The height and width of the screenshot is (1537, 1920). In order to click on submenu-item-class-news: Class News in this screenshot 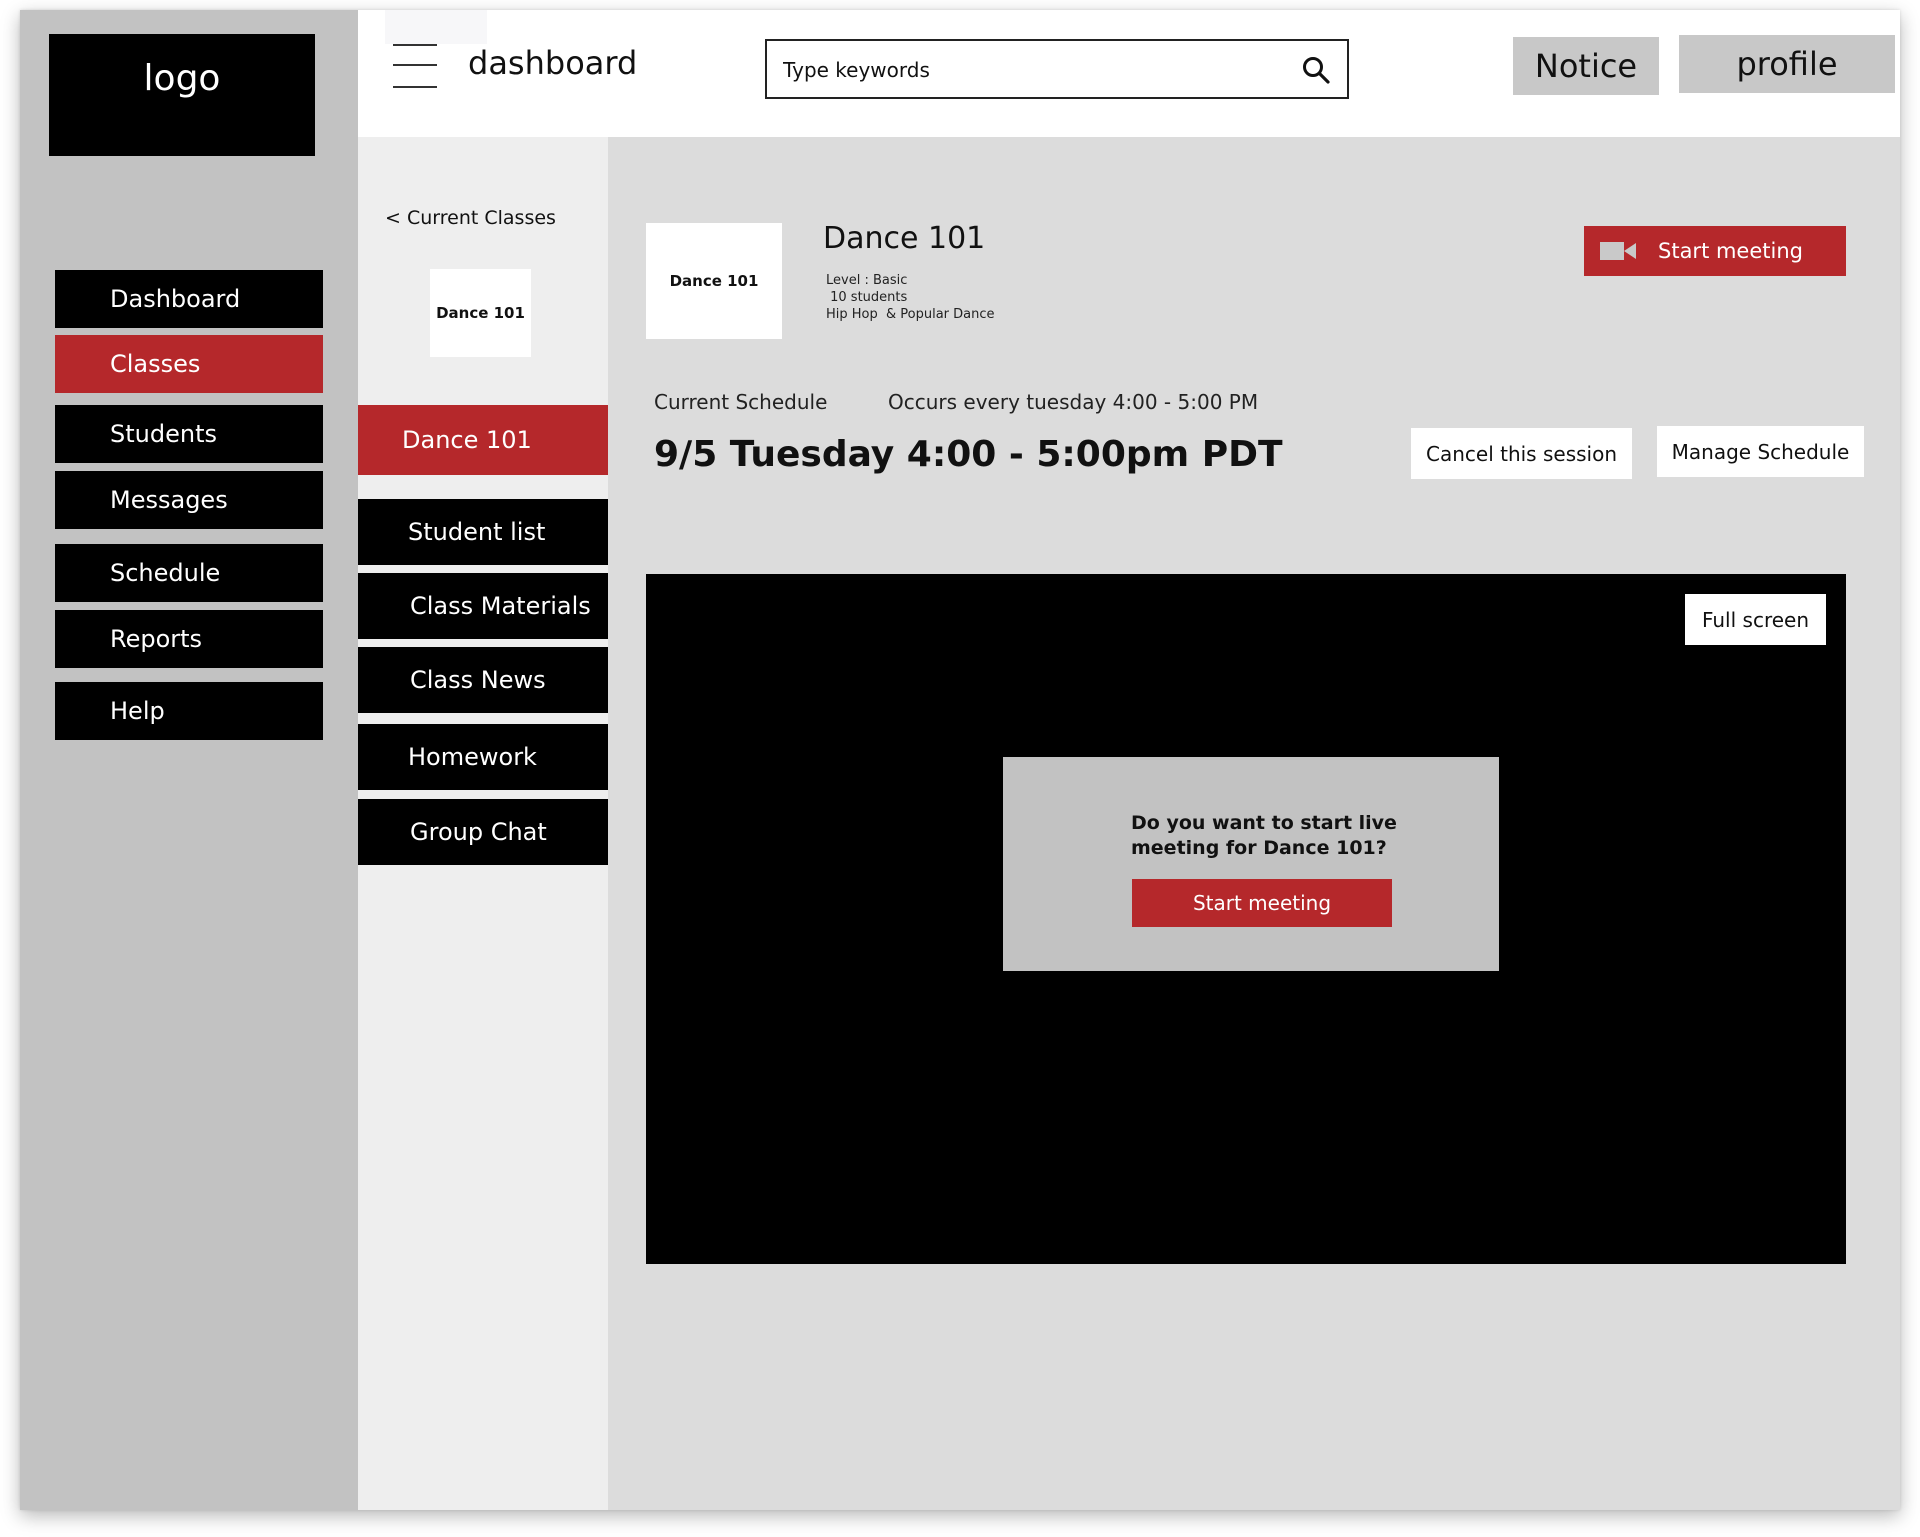, I will do `click(483, 680)`.